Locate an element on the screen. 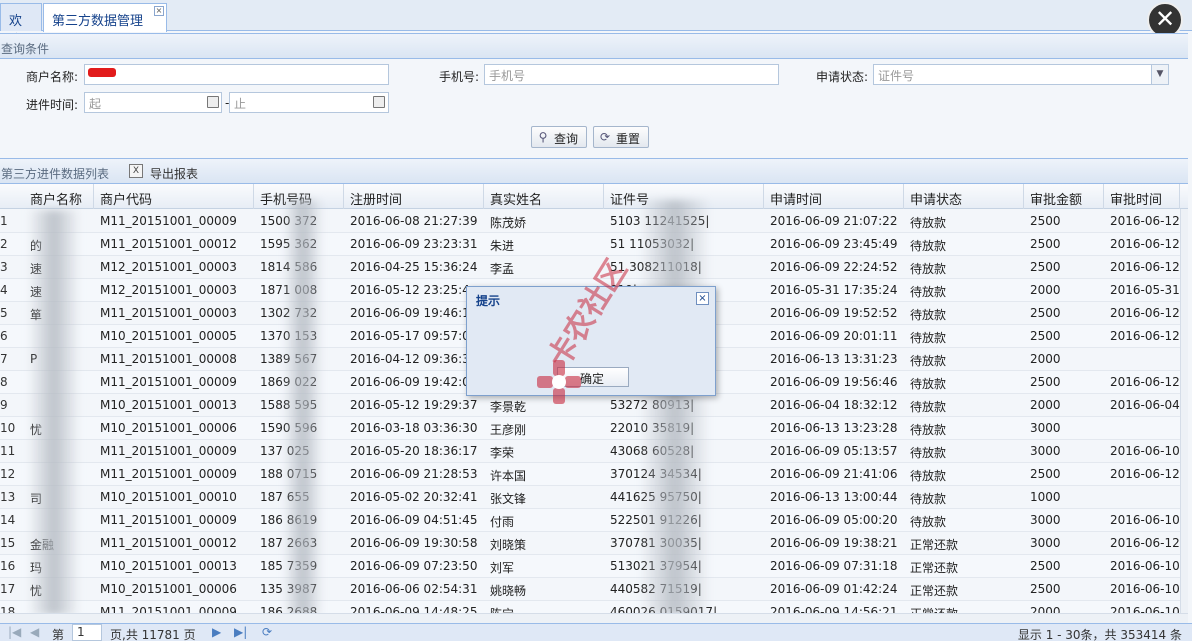 Image resolution: width=1192 pixels, height=641 pixels. row-number: 16 is located at coordinates (8, 566).